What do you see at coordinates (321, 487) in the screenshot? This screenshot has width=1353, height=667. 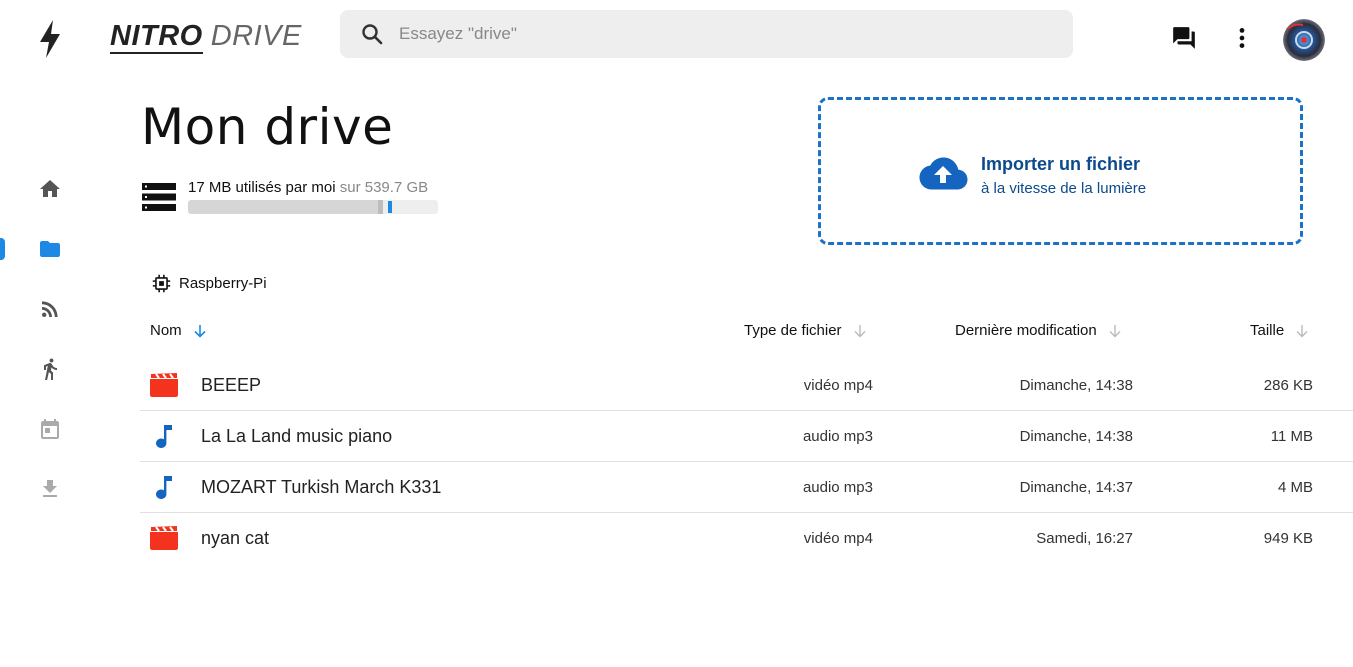 I see `file-name: MOZART Turkish March K331` at bounding box center [321, 487].